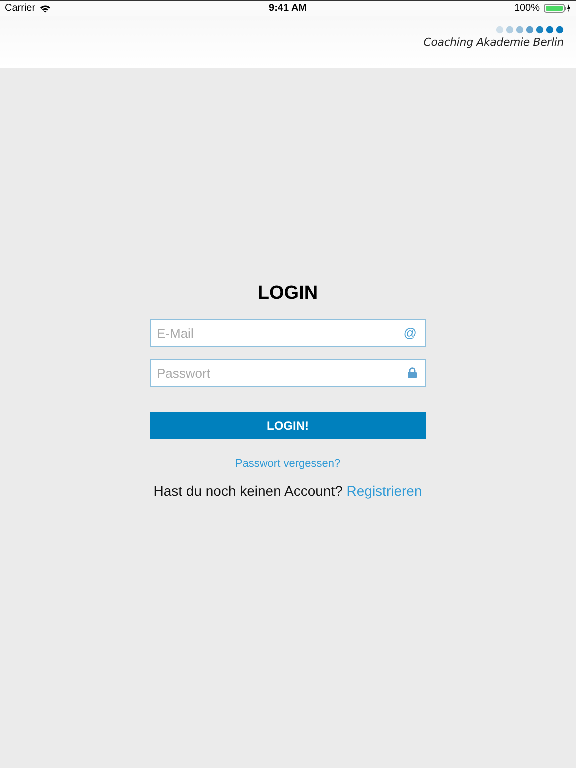 The image size is (576, 768). What do you see at coordinates (288, 425) in the screenshot?
I see `login-button: LOGIN!` at bounding box center [288, 425].